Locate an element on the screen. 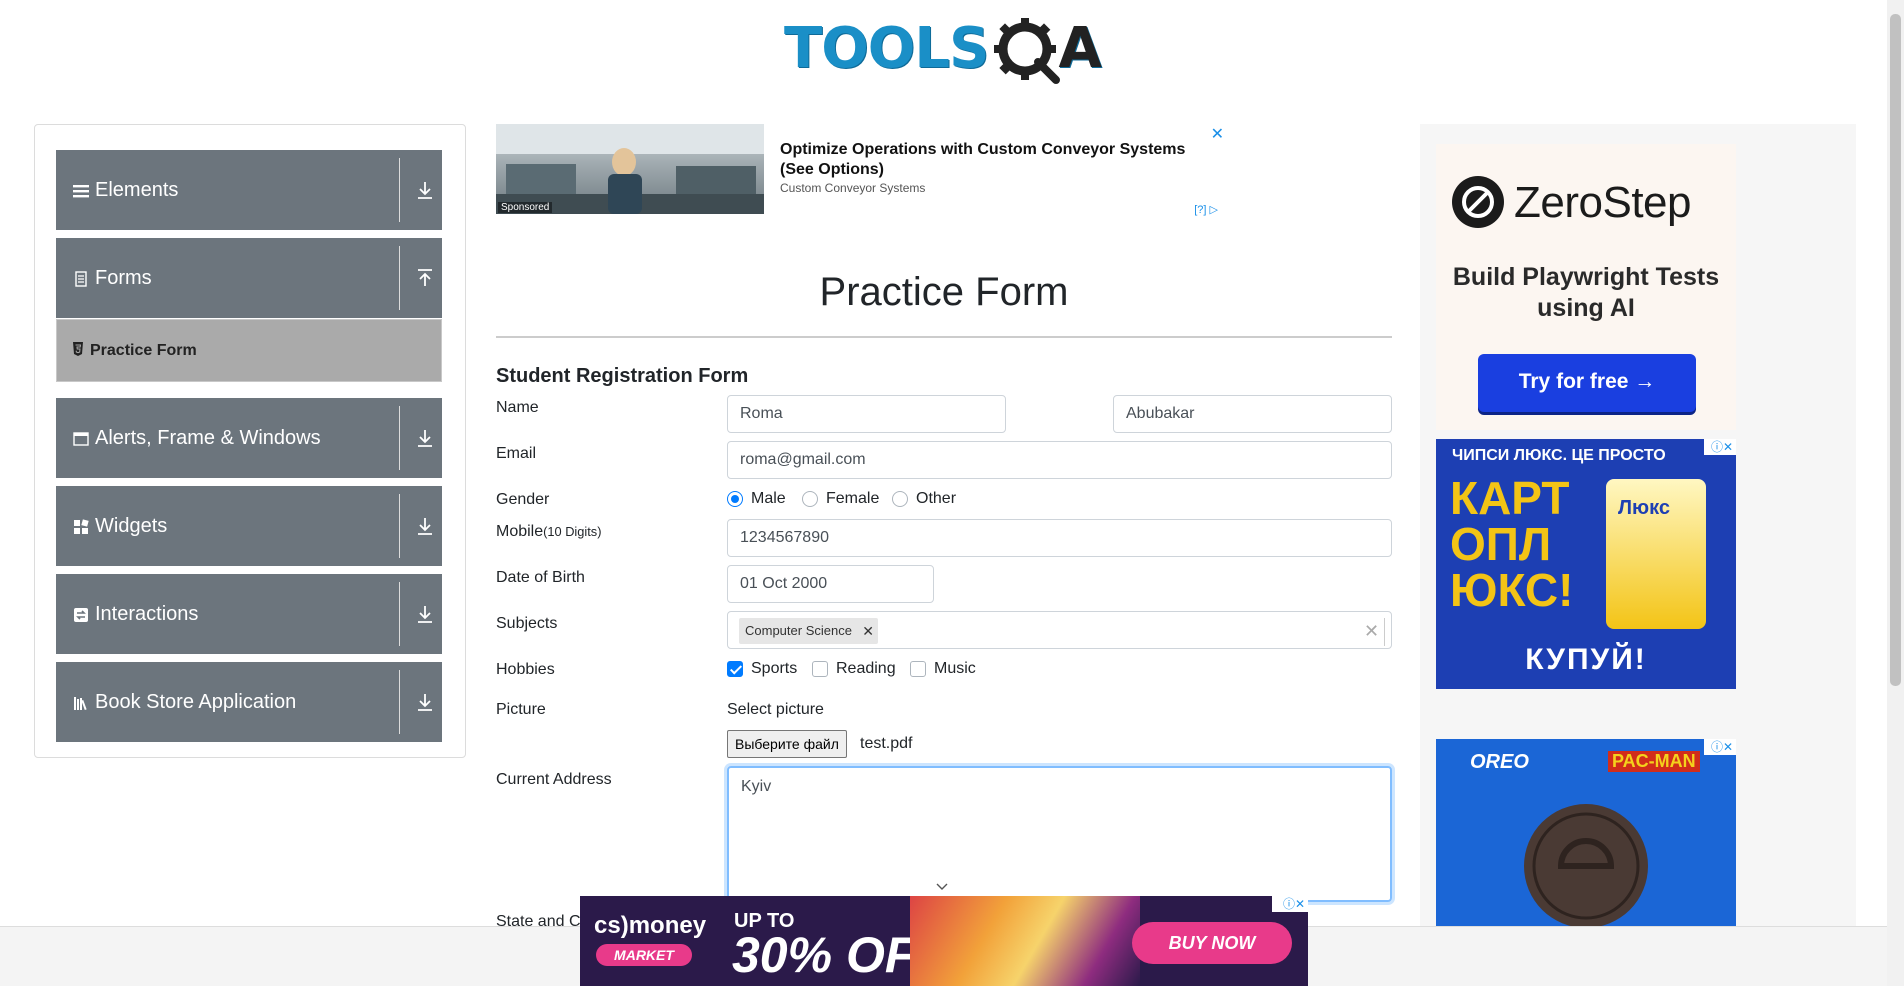  csmoney-ad: cs)money MARKET UP TO 30% OFF BUY NOW ⓘ✕ is located at coordinates (944, 941).